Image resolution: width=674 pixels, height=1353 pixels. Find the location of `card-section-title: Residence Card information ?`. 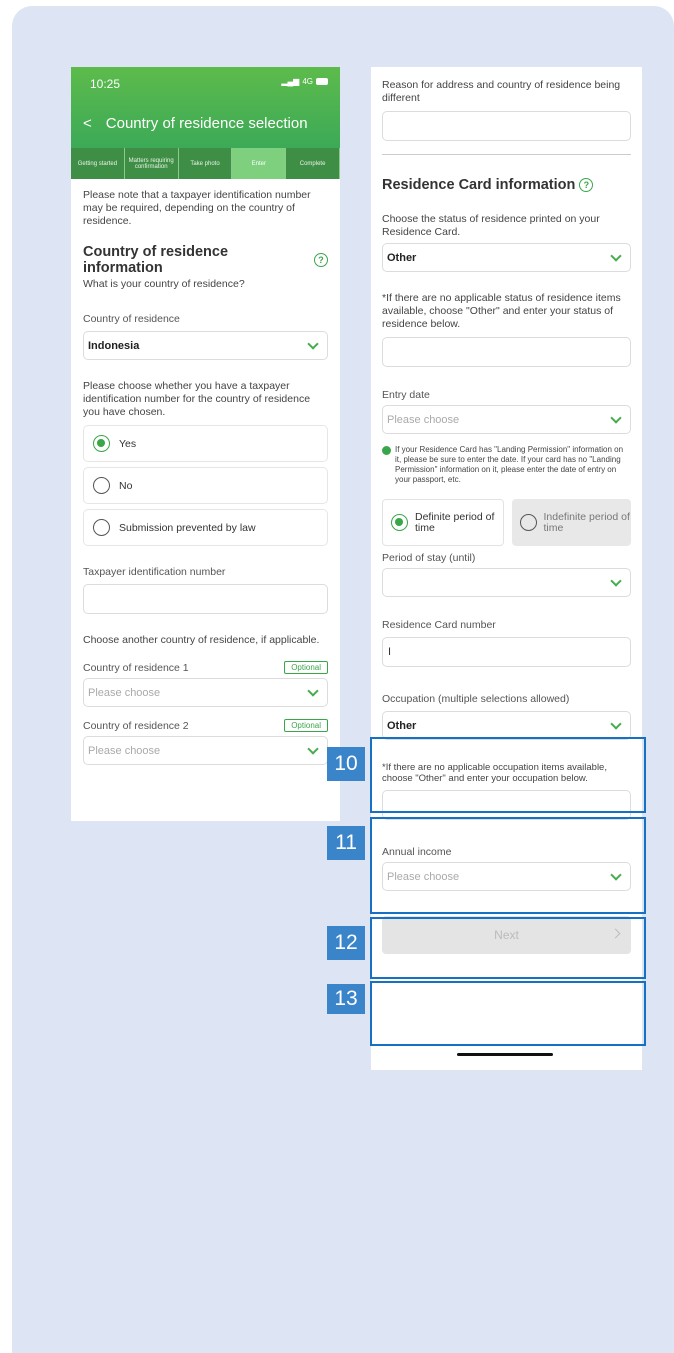

card-section-title: Residence Card information ? is located at coordinates (506, 185).